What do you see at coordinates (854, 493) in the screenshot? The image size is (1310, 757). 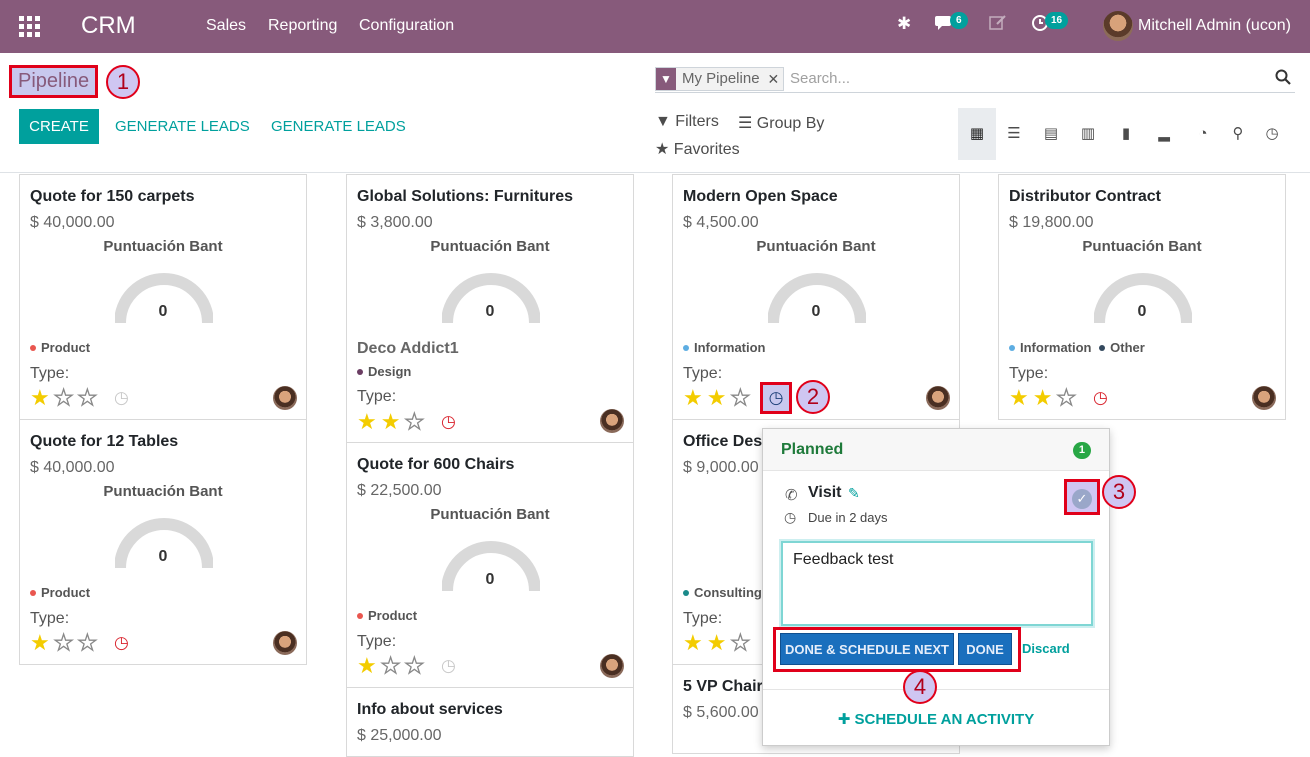 I see `pencil-icon: ✎` at bounding box center [854, 493].